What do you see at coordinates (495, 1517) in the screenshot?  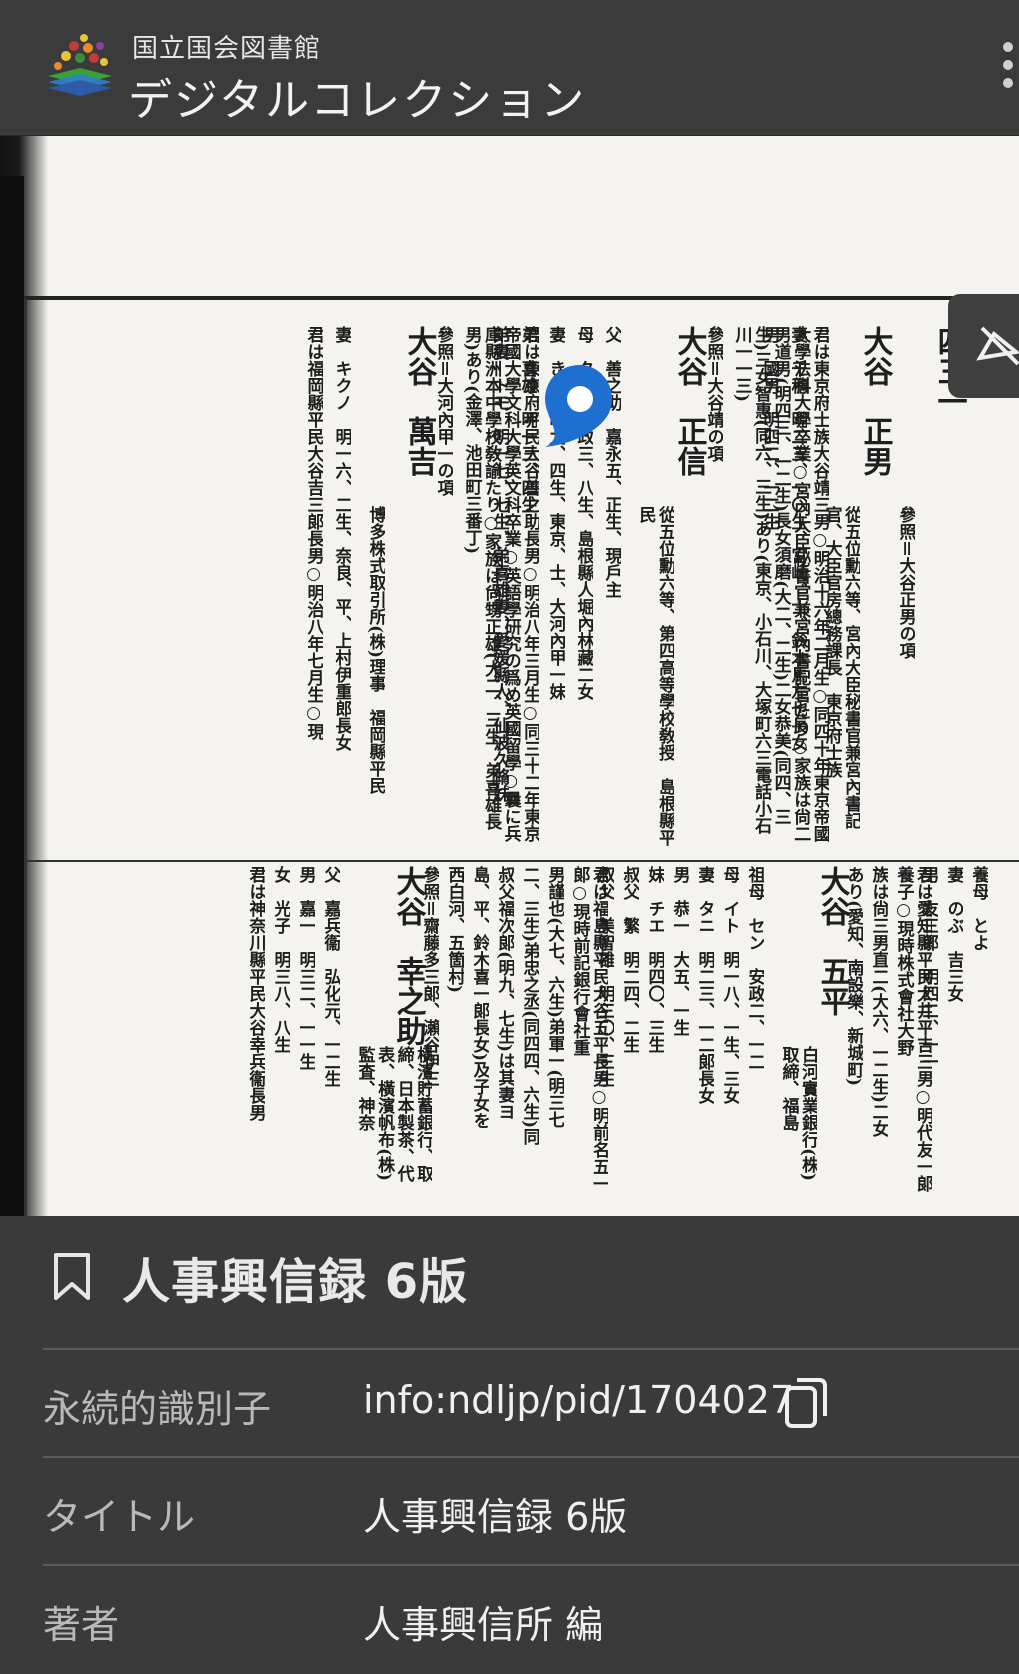 I see `row-value: 人事興信録 6版` at bounding box center [495, 1517].